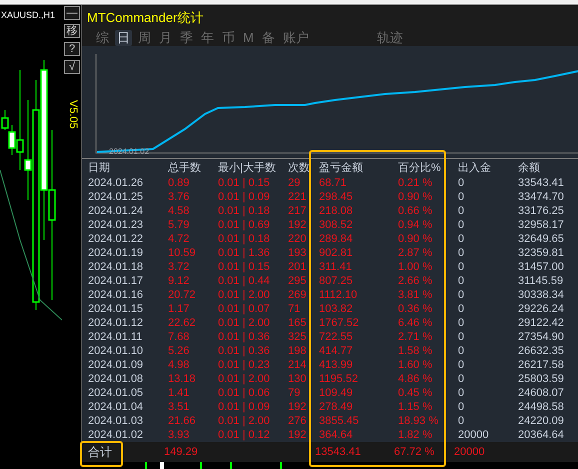  Describe the element at coordinates (268, 38) in the screenshot. I see `tab: 备` at that location.